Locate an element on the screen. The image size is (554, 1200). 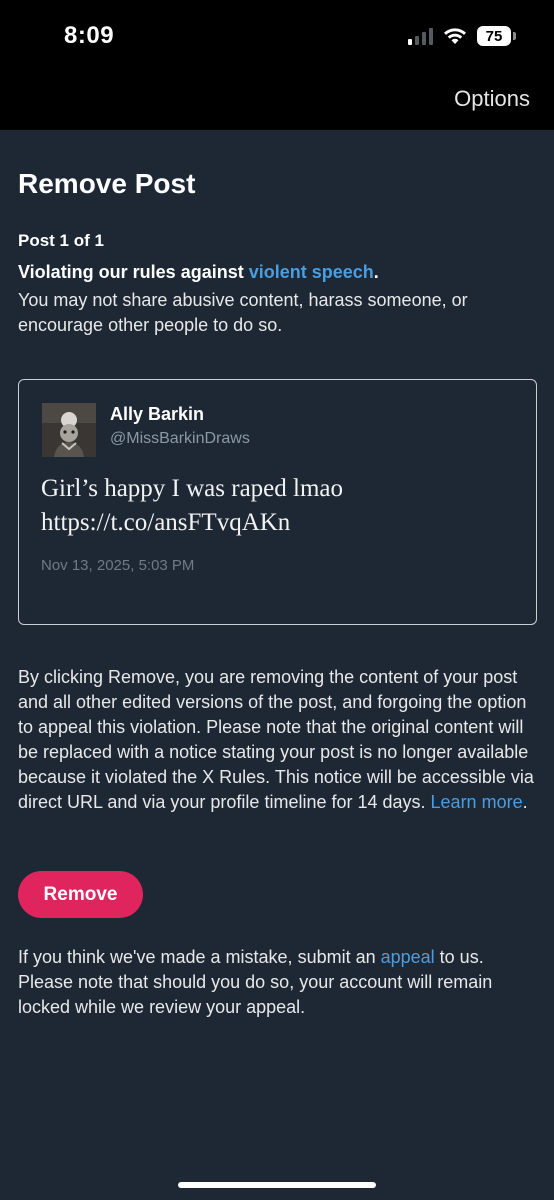
author-name: Ally Barkin is located at coordinates (157, 414).